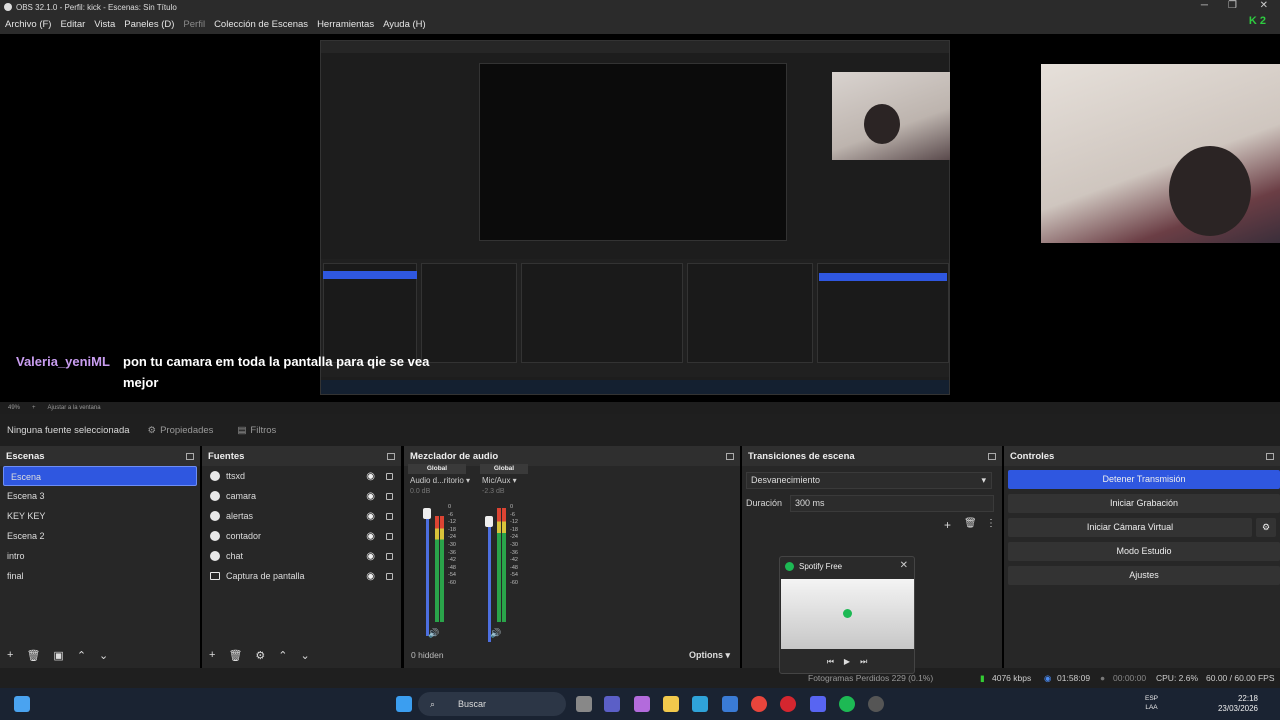 This screenshot has height=720, width=1280. Describe the element at coordinates (1144, 503) in the screenshot. I see `start-recording-button: Iniciar Grabación` at that location.